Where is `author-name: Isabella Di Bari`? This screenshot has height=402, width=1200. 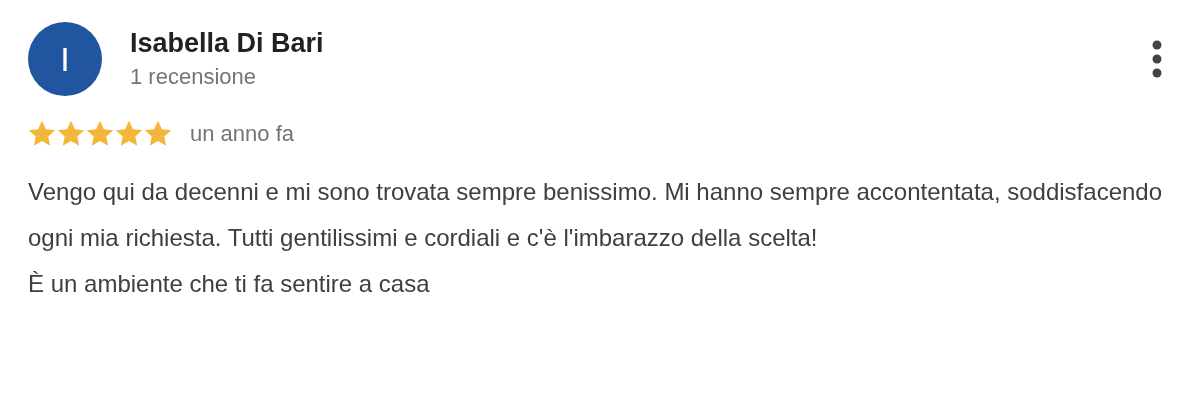 author-name: Isabella Di Bari is located at coordinates (227, 43).